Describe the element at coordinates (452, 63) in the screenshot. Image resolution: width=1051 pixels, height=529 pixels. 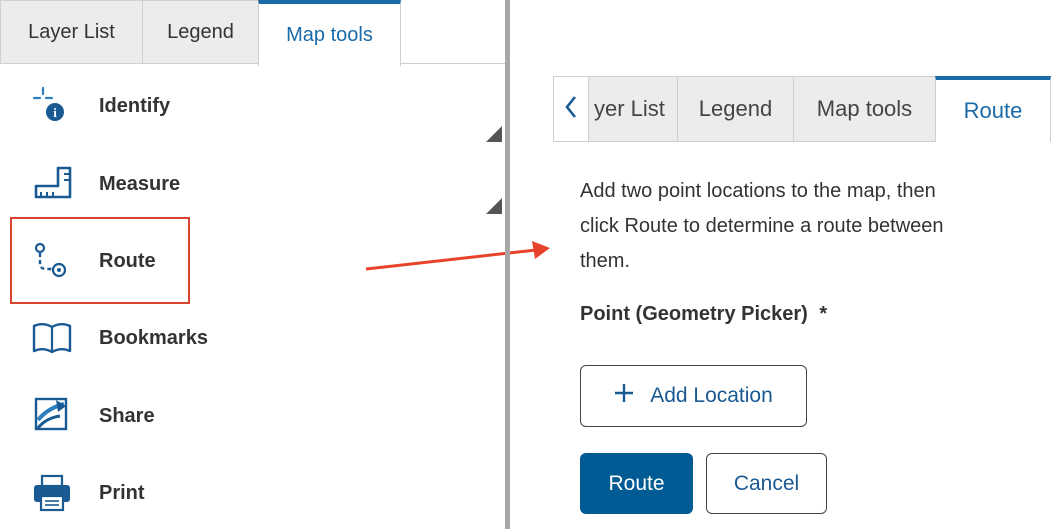
I see `tab-strip-border` at that location.